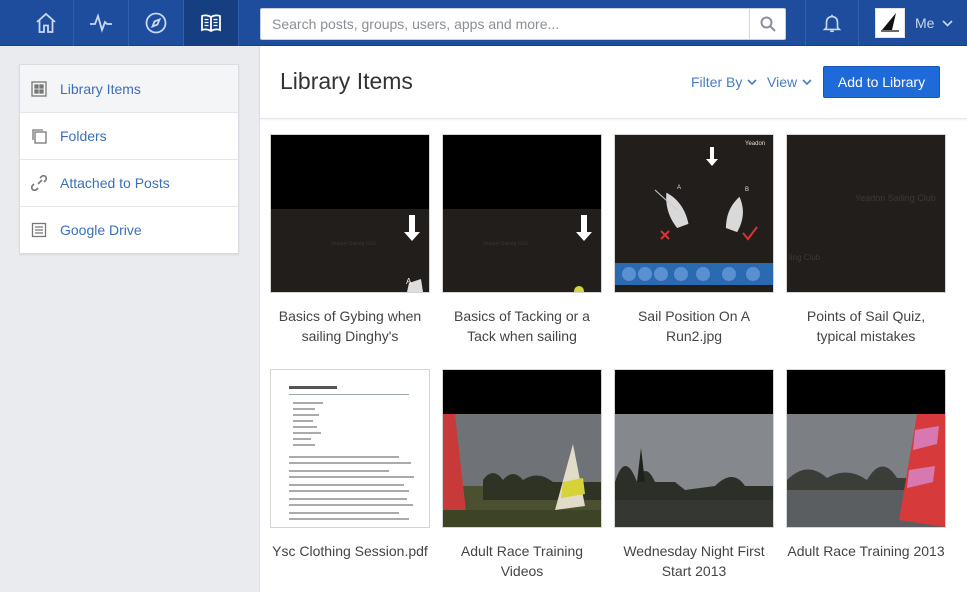 This screenshot has height=592, width=967. What do you see at coordinates (100, 88) in the screenshot?
I see `sidebar-item-label: Library Items` at bounding box center [100, 88].